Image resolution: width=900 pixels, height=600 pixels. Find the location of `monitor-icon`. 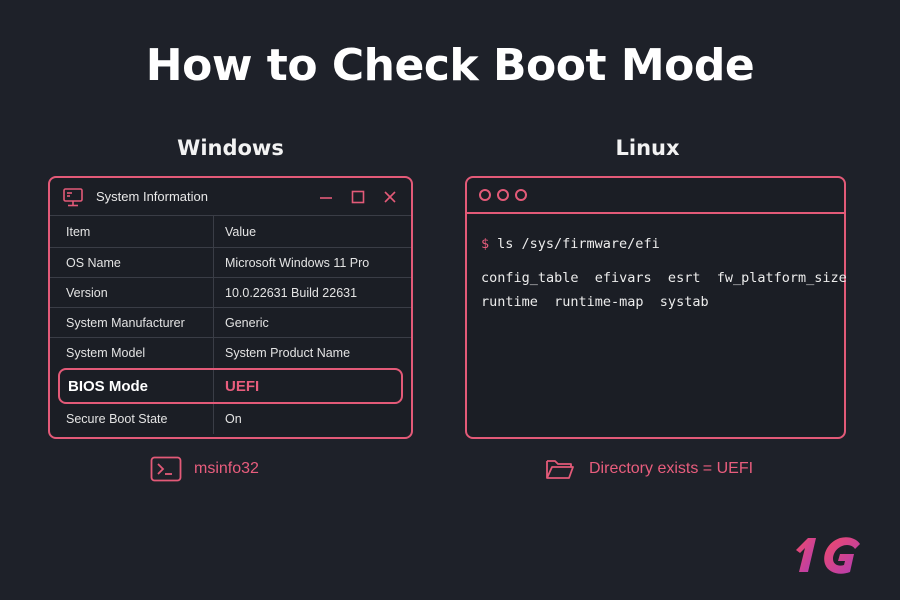

monitor-icon is located at coordinates (73, 197).